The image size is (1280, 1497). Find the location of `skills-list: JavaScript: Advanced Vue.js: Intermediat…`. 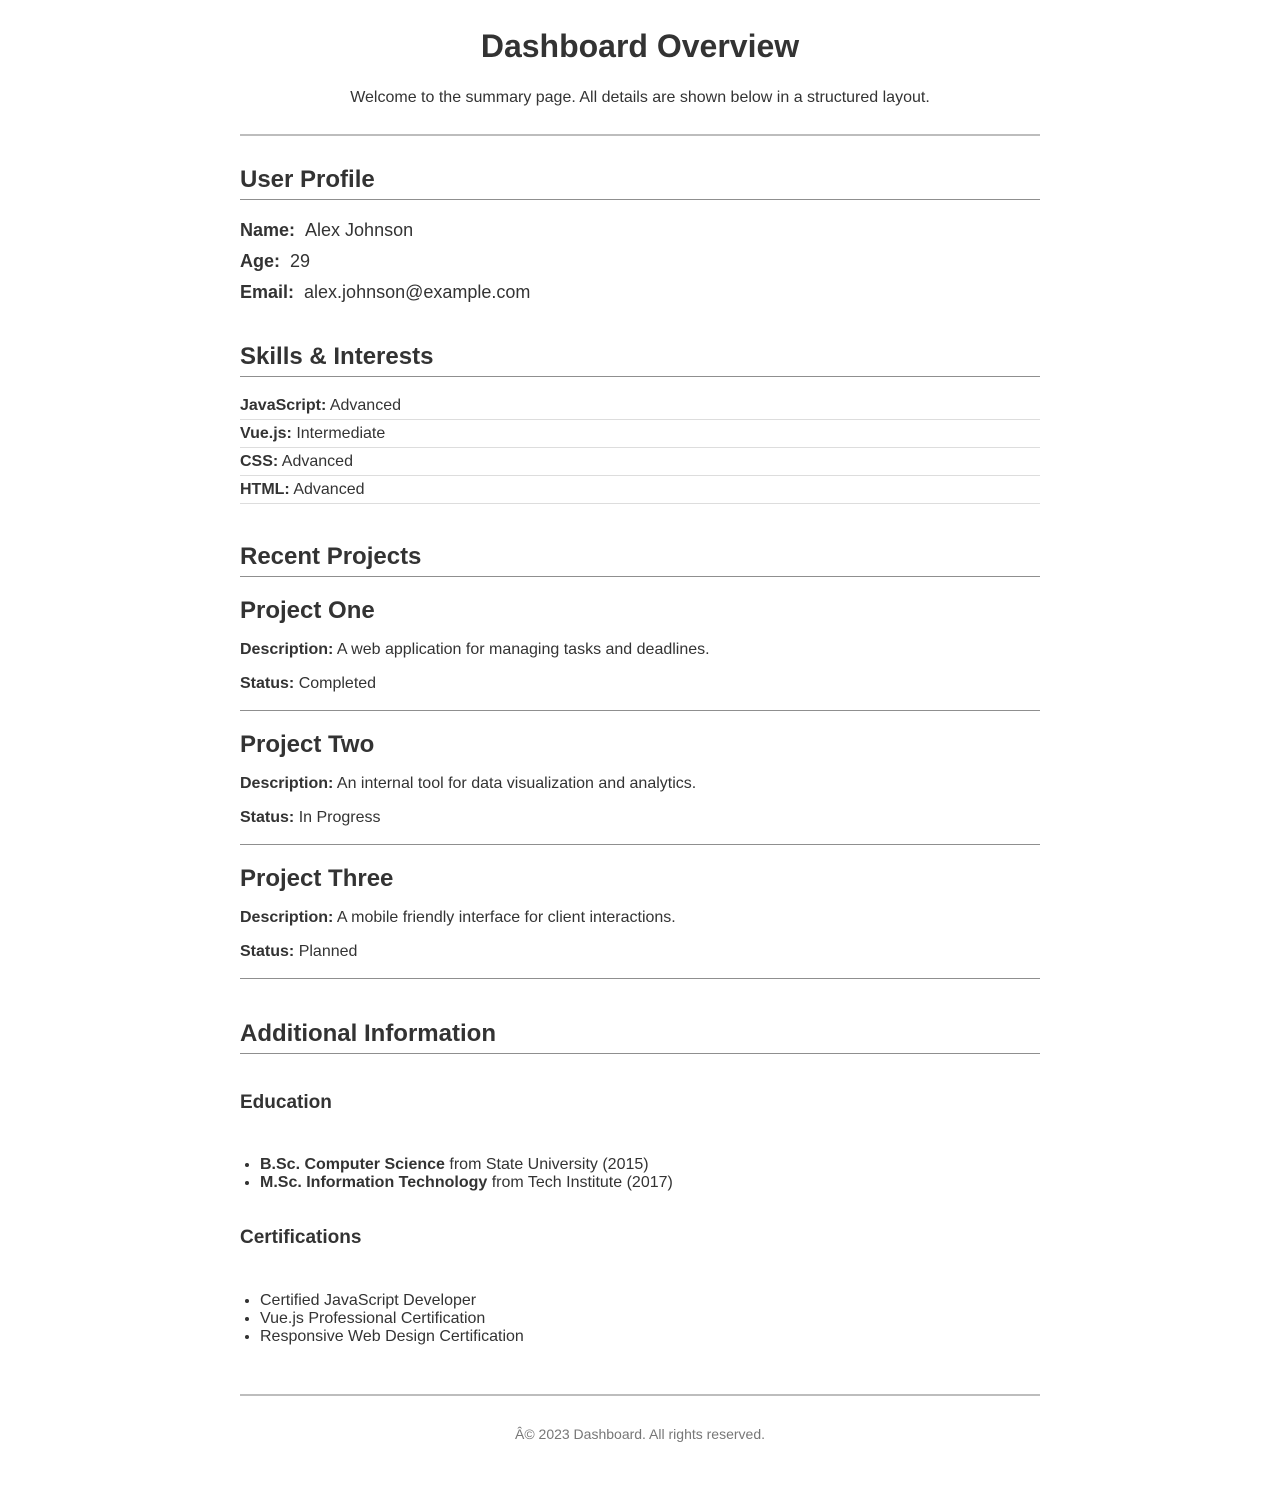

skills-list: JavaScript: Advanced Vue.js: Intermediat… is located at coordinates (640, 447).